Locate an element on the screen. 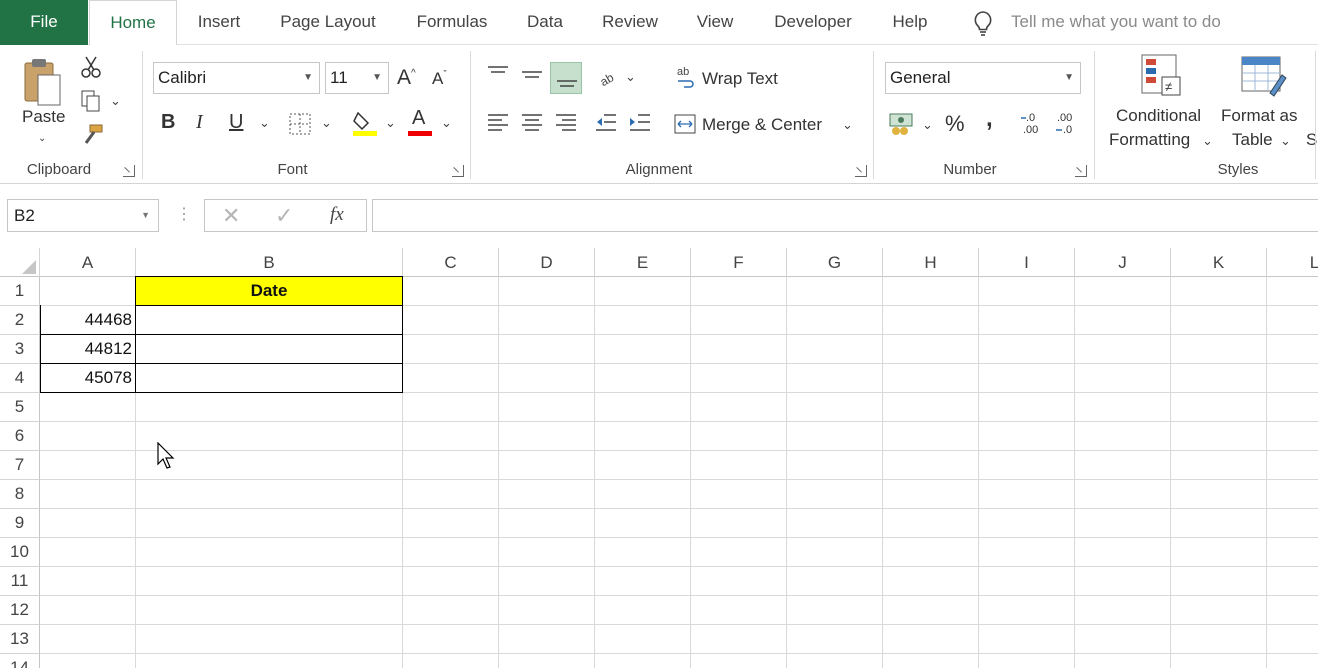  column-header: D is located at coordinates (547, 262).